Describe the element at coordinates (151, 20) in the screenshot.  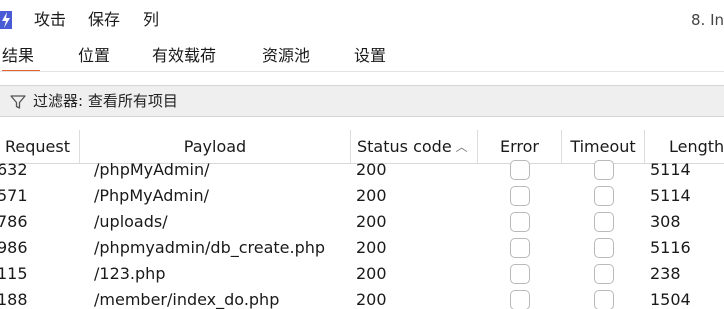
I see `menu-columns: 列` at that location.